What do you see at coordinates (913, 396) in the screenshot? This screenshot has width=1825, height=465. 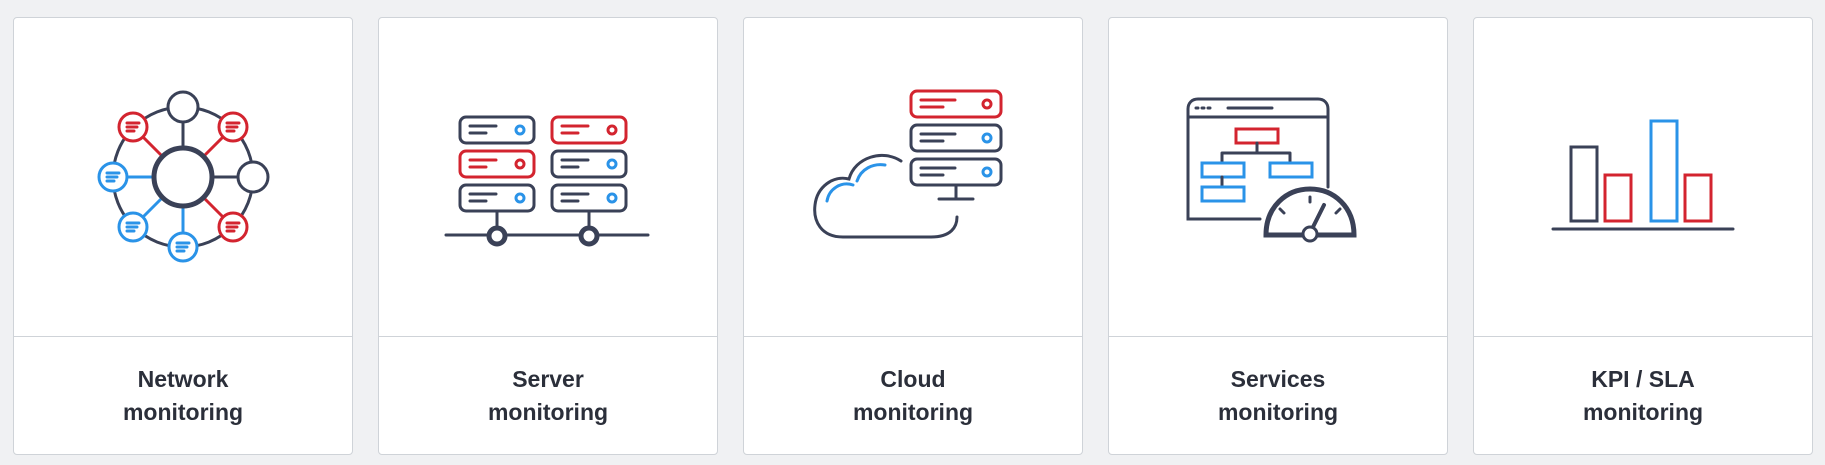 I see `card-title: Cloud monitoring` at bounding box center [913, 396].